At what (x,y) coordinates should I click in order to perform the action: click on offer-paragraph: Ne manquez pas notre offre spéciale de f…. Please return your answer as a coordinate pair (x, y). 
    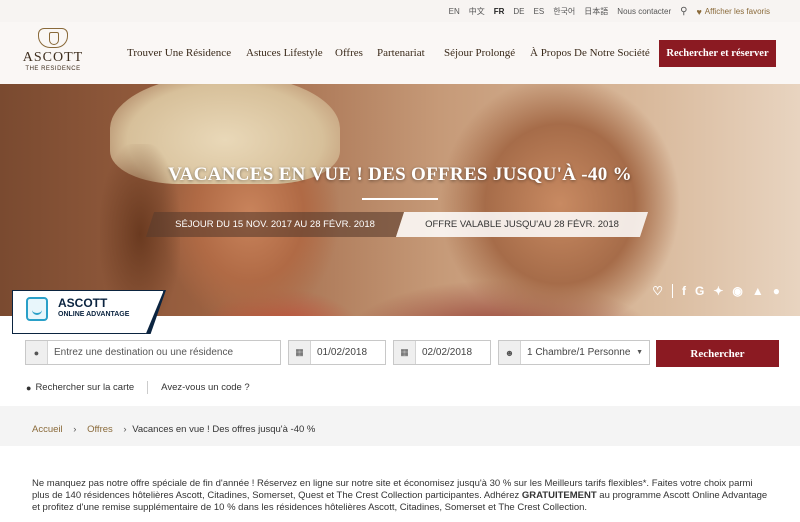
    Looking at the image, I should click on (402, 496).